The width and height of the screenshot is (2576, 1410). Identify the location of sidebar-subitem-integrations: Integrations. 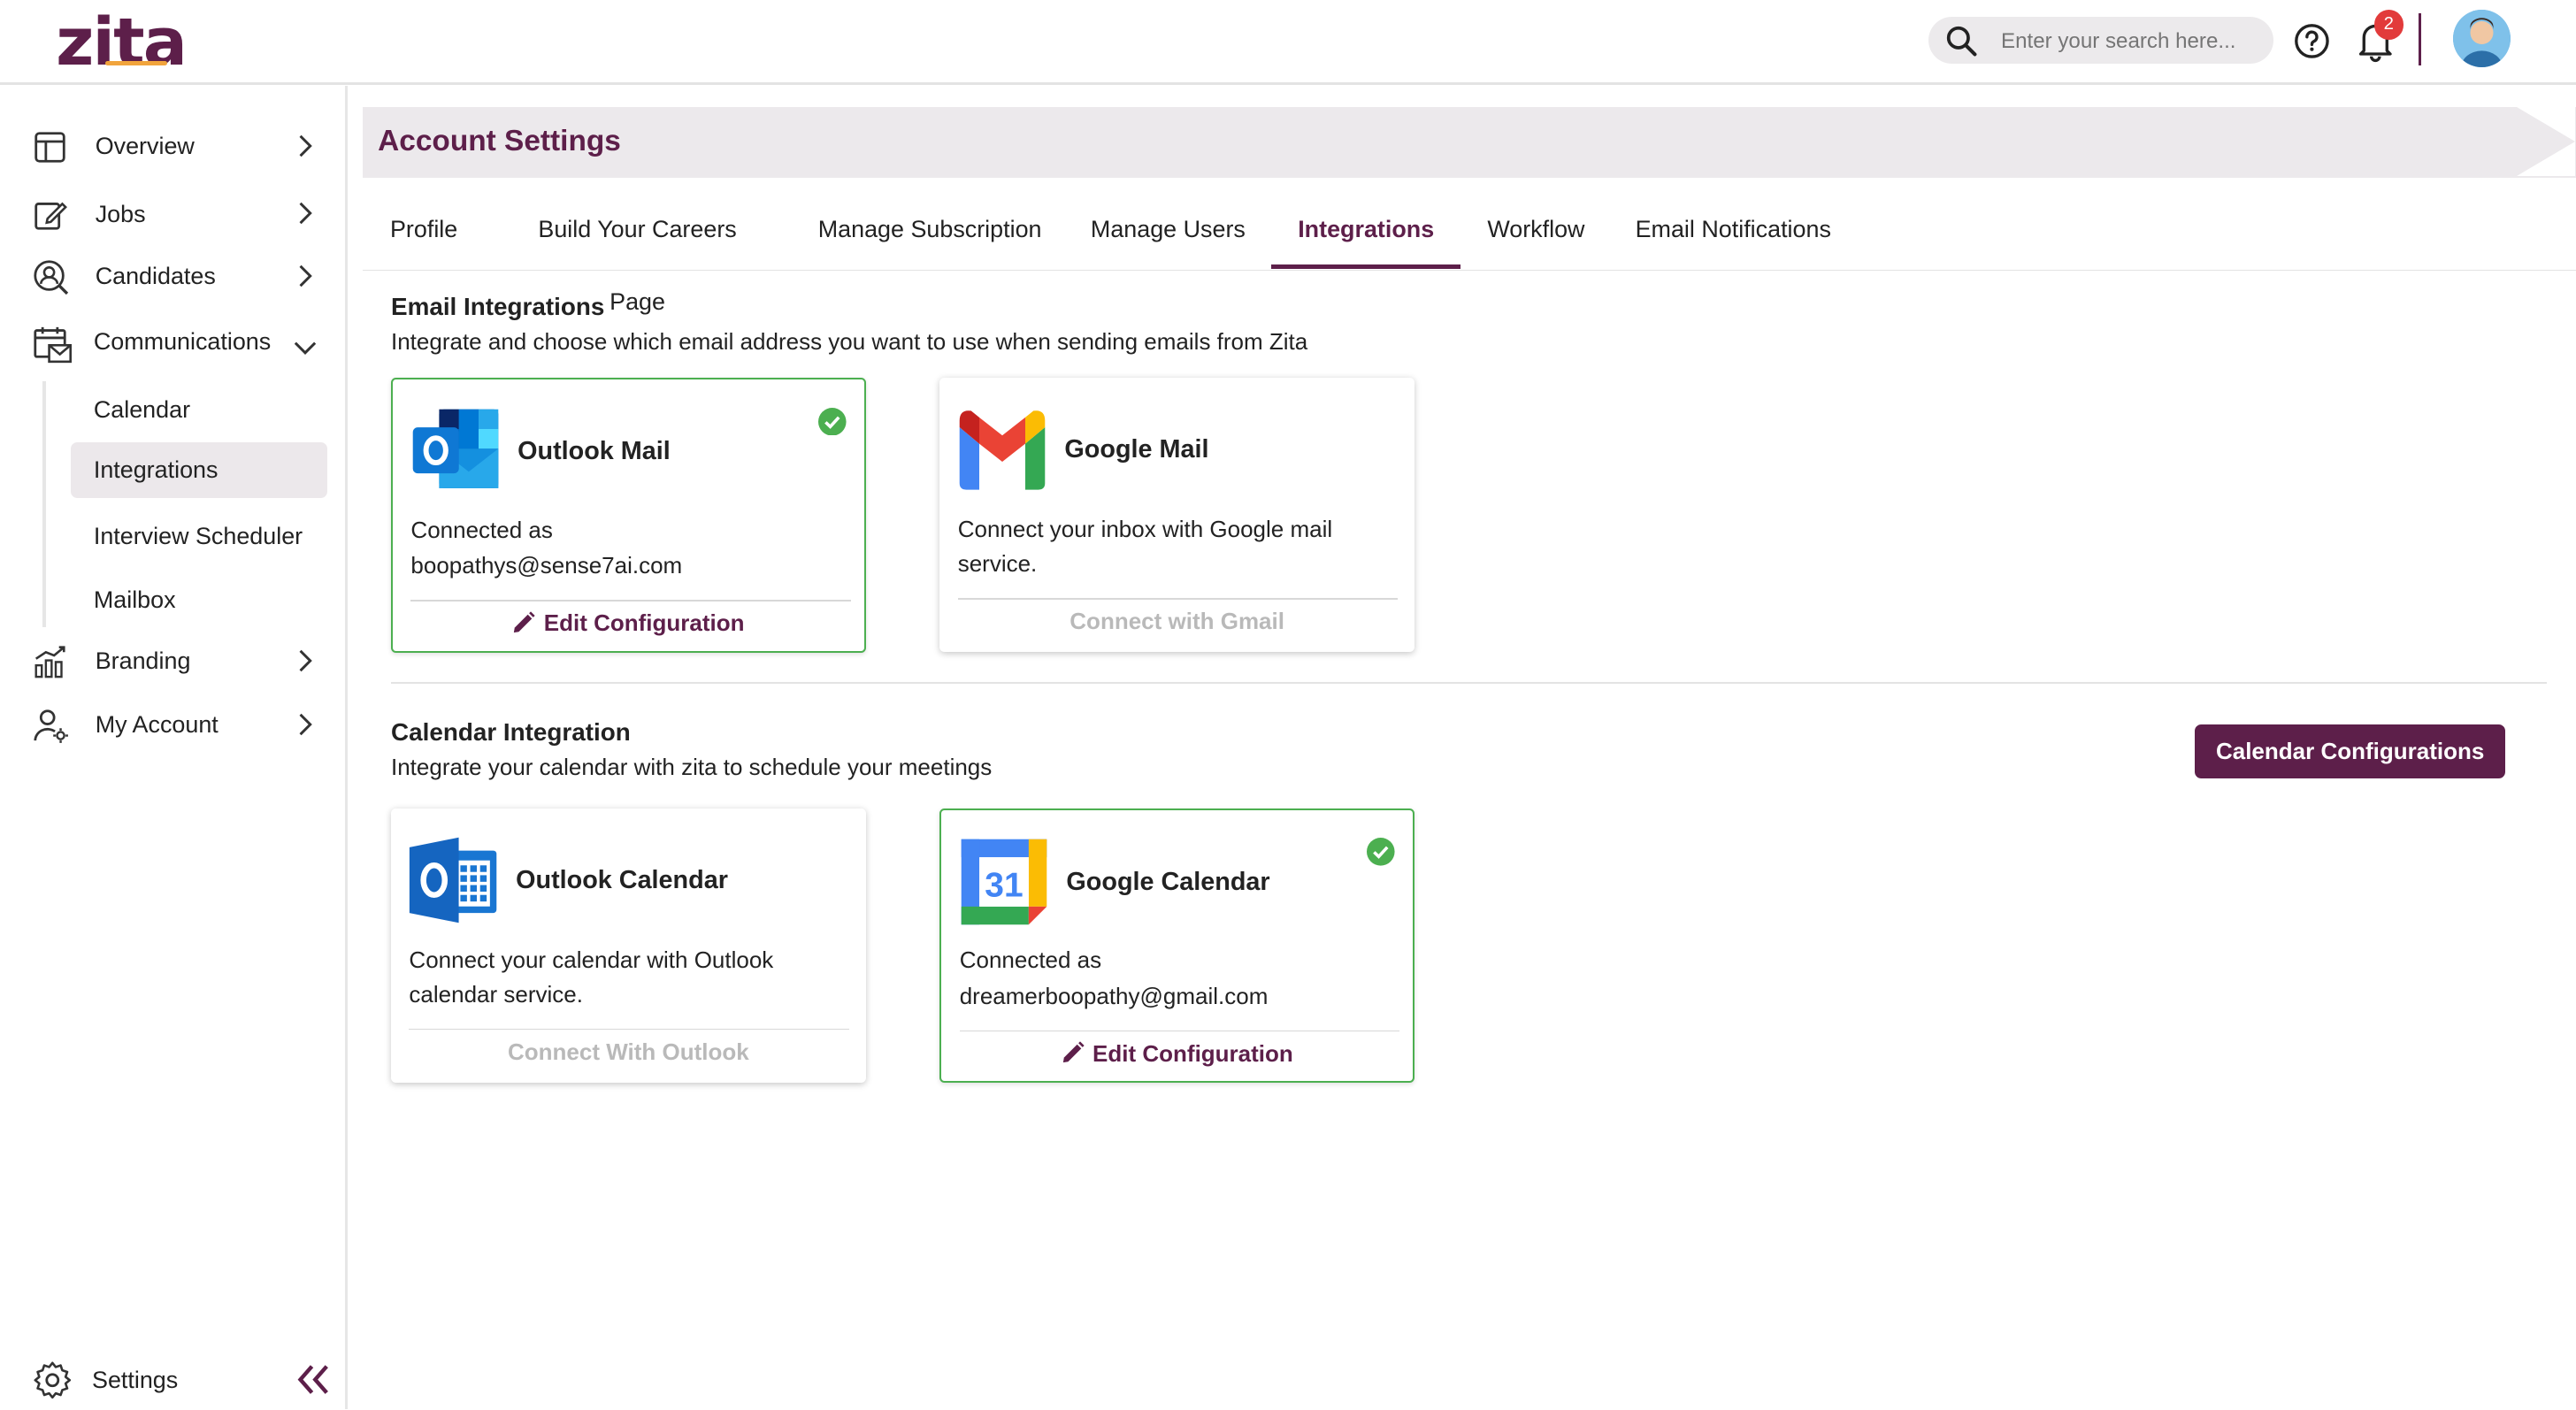
(198, 469).